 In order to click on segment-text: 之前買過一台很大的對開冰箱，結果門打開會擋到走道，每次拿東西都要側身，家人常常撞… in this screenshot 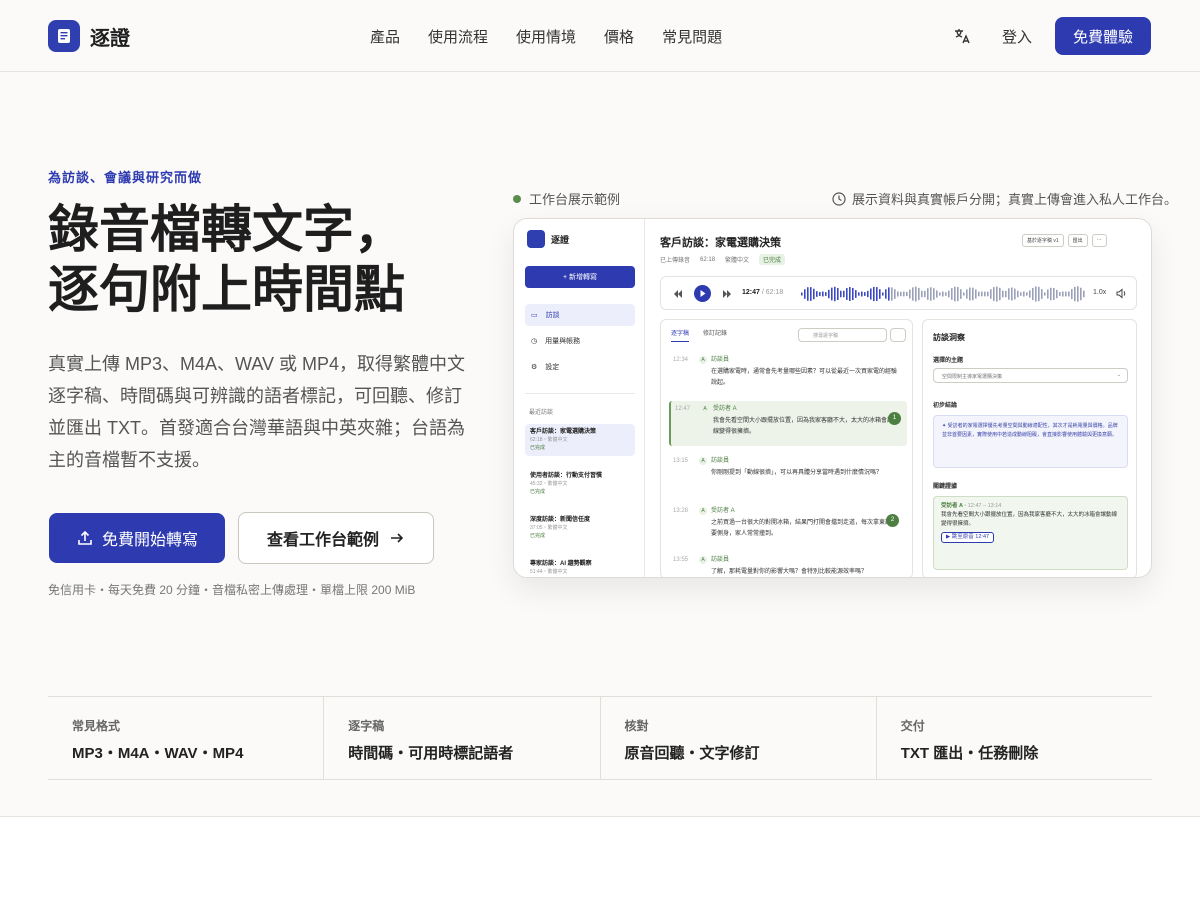, I will do `click(804, 528)`.